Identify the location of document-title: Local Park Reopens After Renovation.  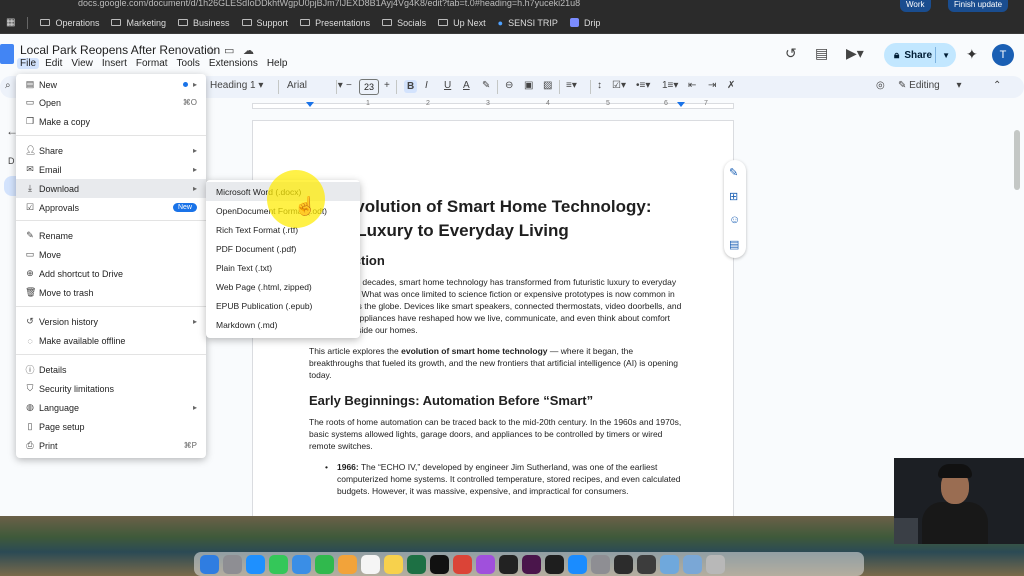
(120, 50).